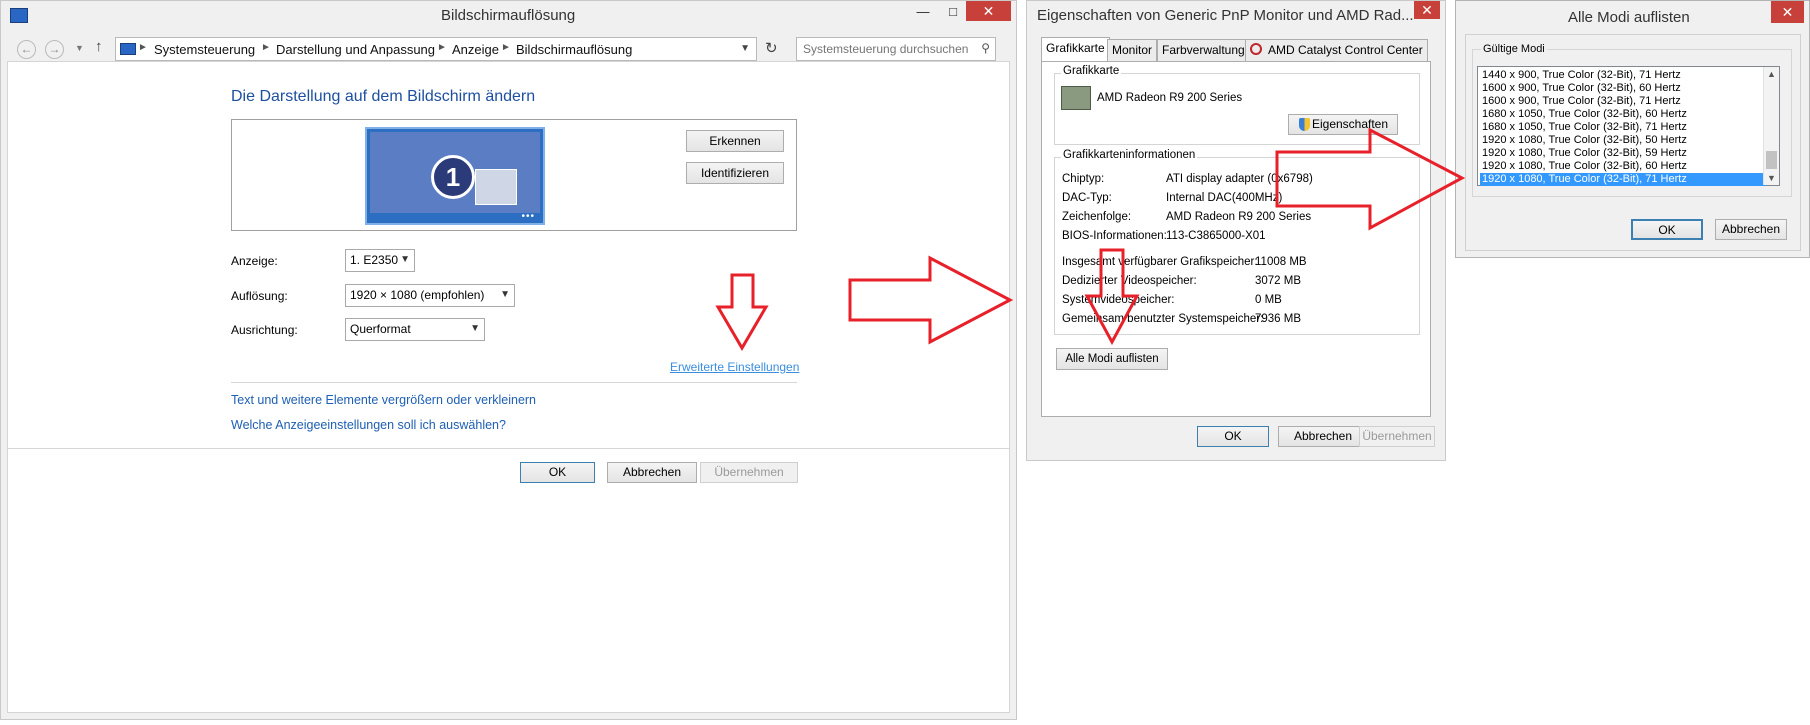 This screenshot has height=725, width=1810. I want to click on bios-info-value: 113-C3865000-X01, so click(1216, 236).